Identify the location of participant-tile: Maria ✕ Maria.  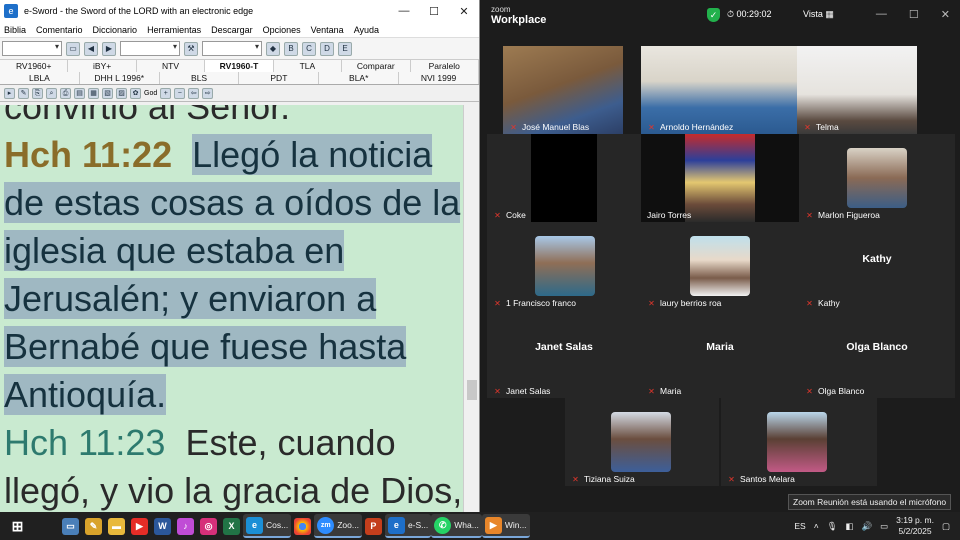
(720, 354).